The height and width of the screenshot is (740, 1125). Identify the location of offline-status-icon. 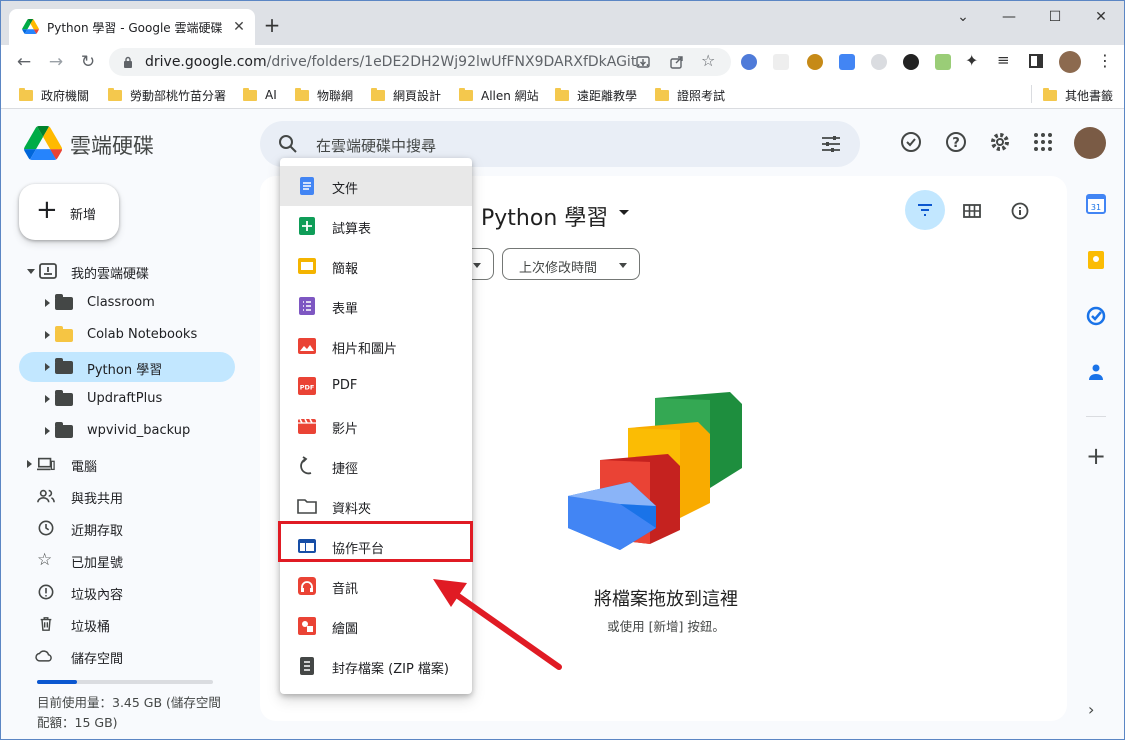
(911, 142).